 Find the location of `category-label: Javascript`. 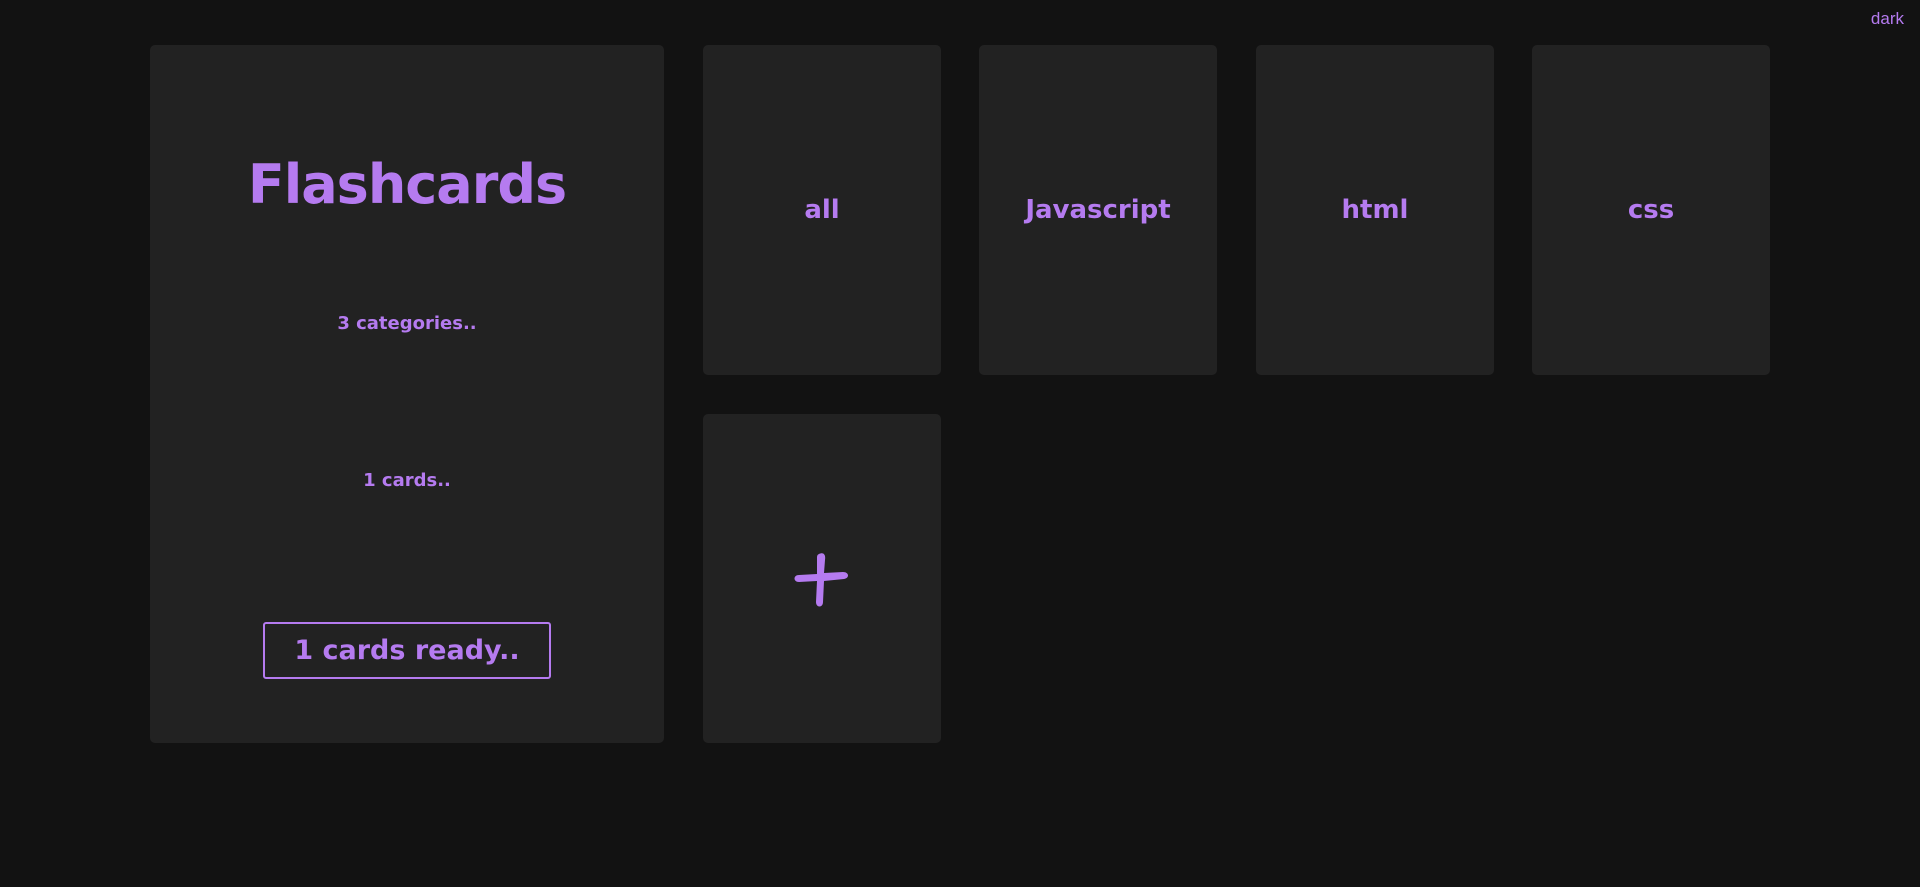

category-label: Javascript is located at coordinates (1098, 210).